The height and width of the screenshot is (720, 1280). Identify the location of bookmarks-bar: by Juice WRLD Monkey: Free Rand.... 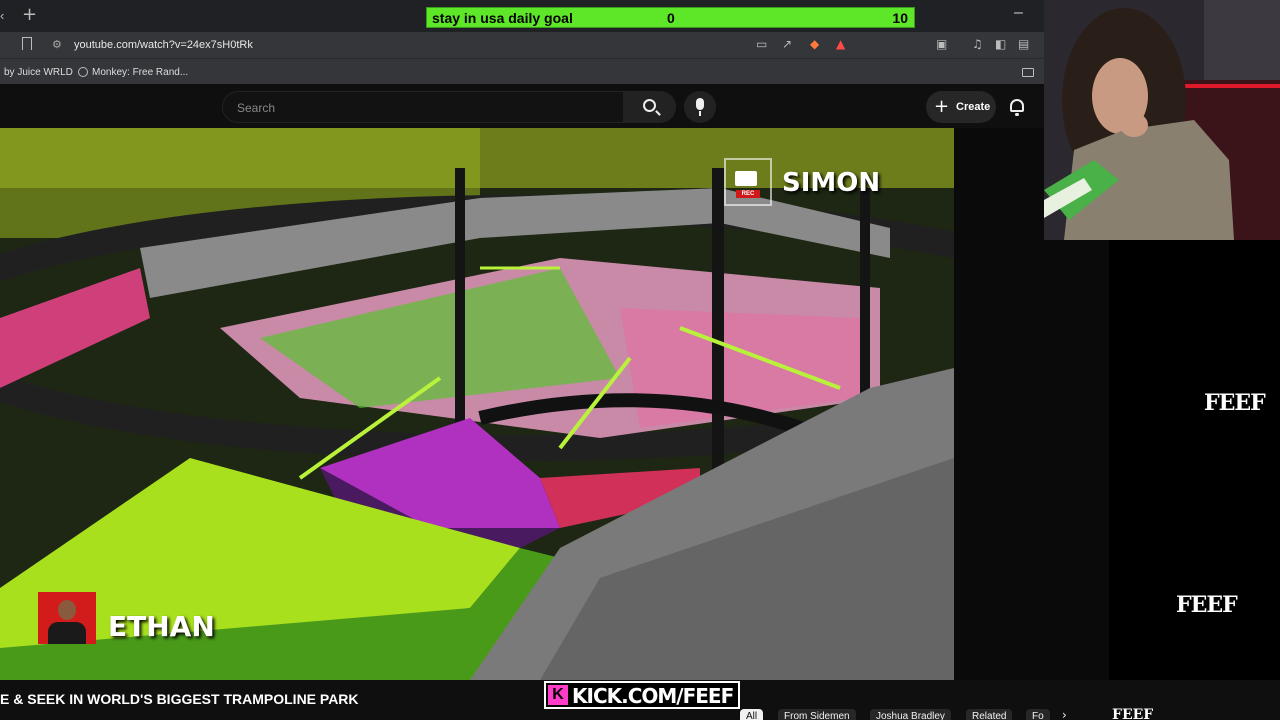
(522, 71).